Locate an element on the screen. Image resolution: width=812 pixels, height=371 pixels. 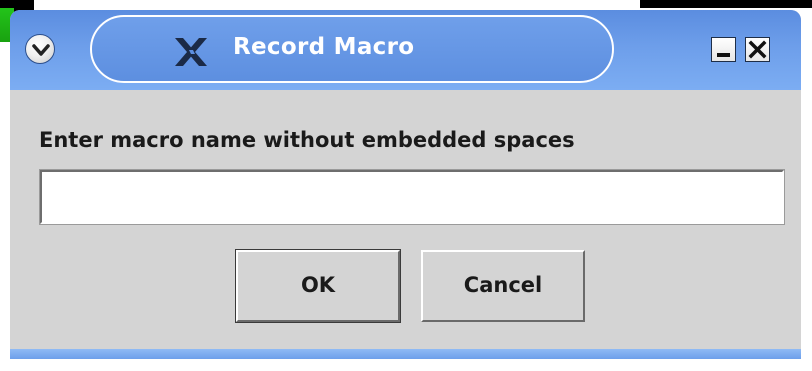
minimize-button is located at coordinates (723, 49).